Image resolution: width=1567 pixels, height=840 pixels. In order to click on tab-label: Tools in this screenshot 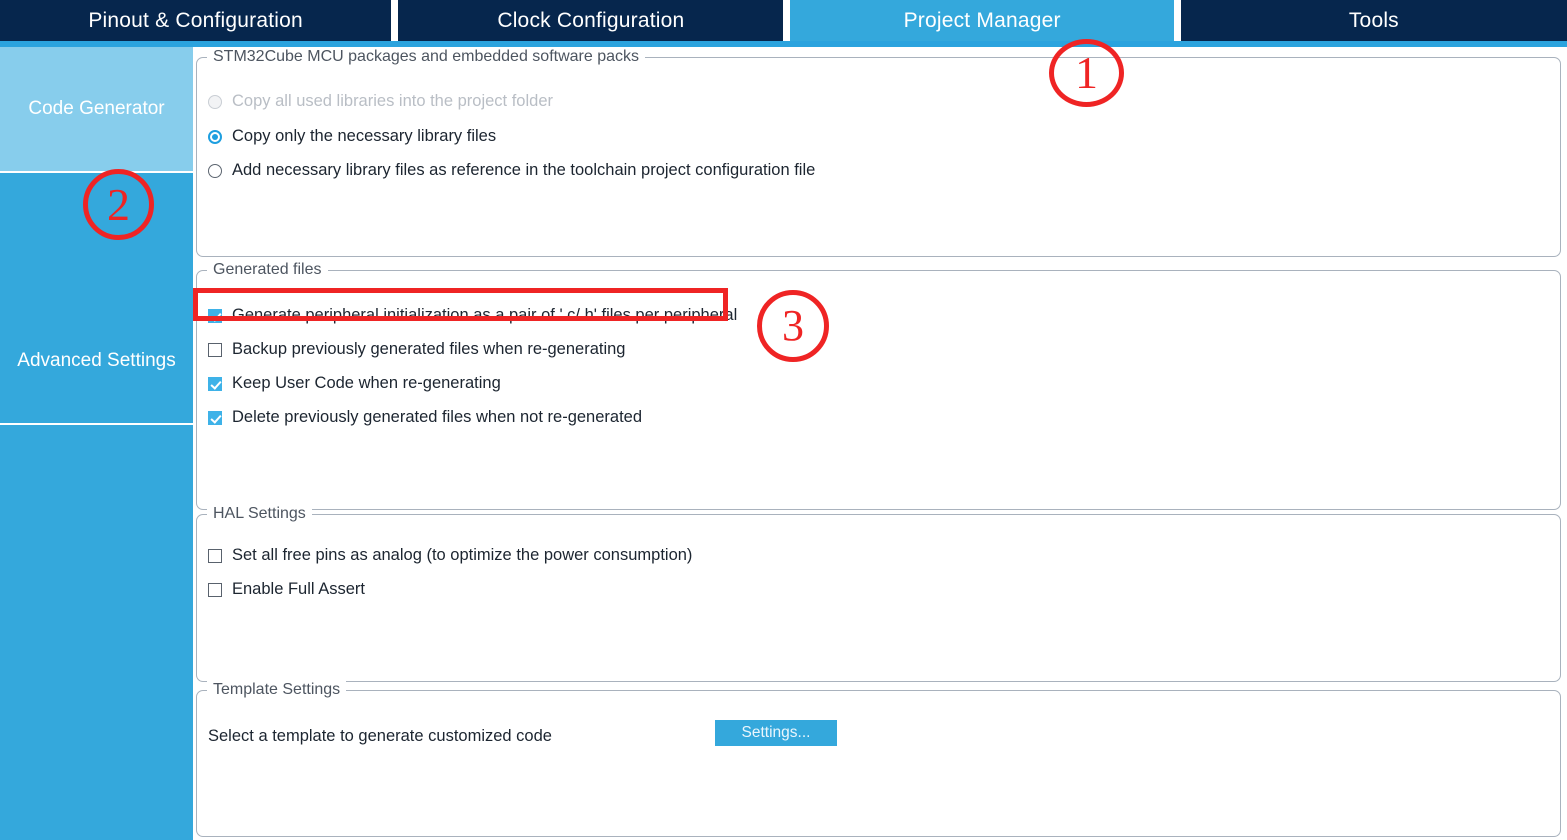, I will do `click(1373, 20)`.